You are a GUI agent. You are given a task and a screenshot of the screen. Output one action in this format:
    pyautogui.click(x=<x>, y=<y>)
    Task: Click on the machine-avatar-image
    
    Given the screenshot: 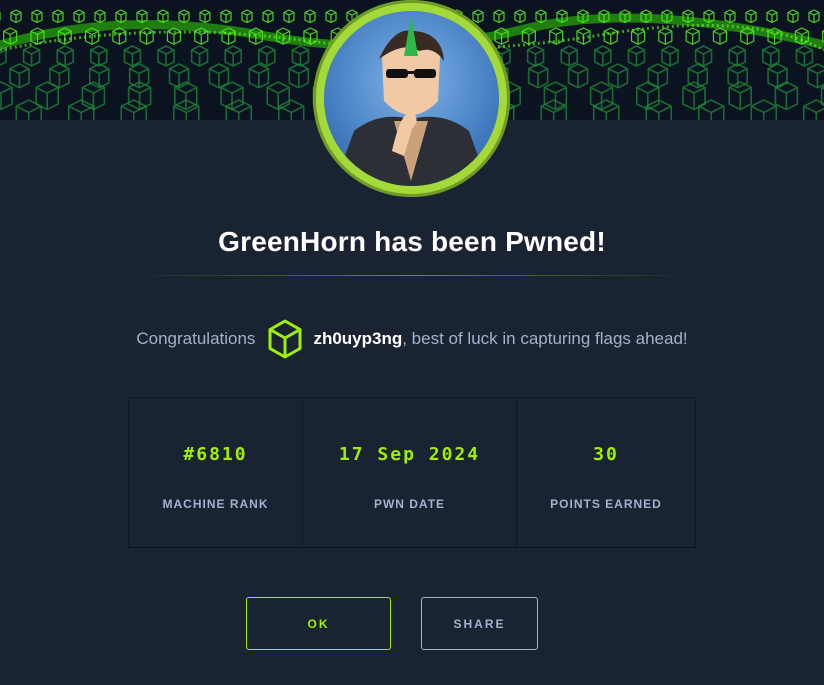 What is the action you would take?
    pyautogui.click(x=411, y=98)
    